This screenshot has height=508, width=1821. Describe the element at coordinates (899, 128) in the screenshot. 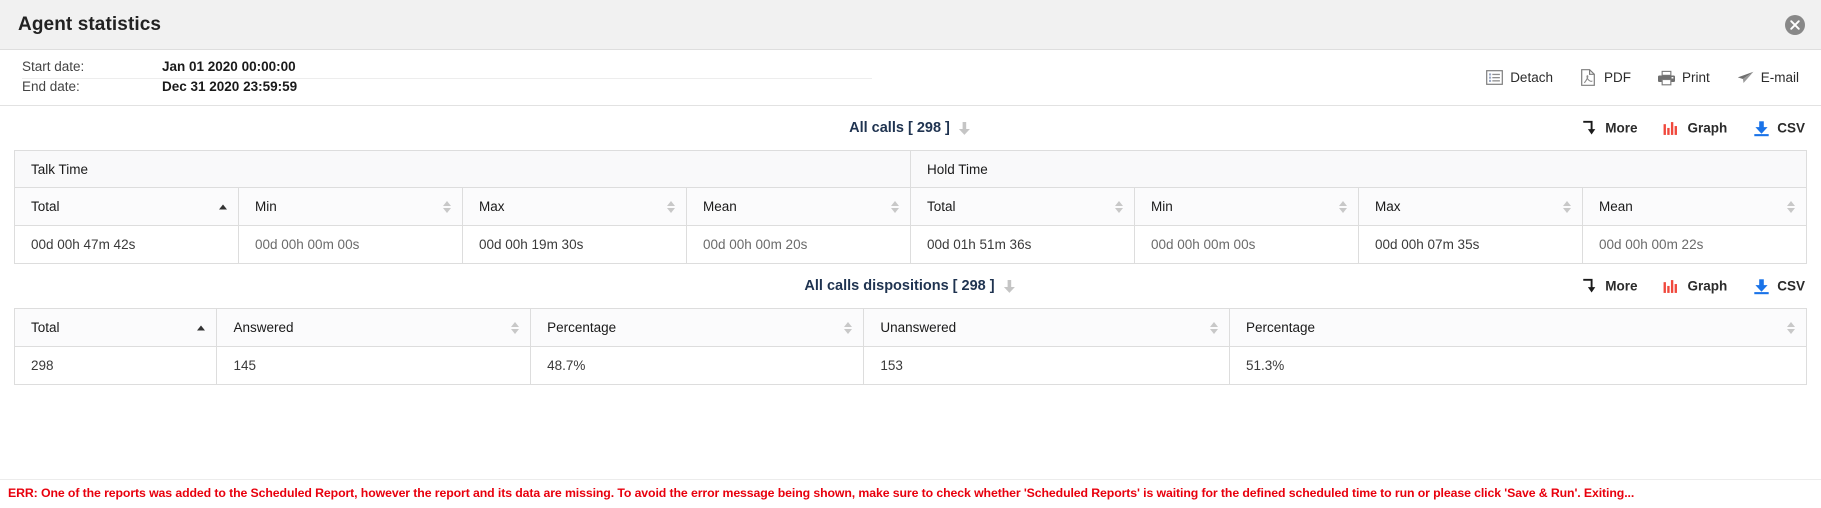

I see `section-title: All calls [ 298 ]` at that location.